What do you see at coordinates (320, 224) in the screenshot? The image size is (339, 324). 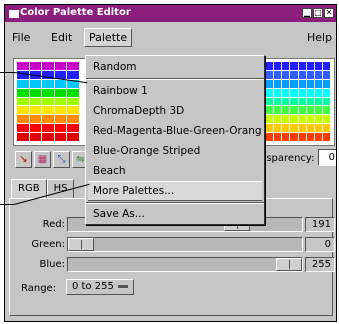 I see `red-value: 191` at bounding box center [320, 224].